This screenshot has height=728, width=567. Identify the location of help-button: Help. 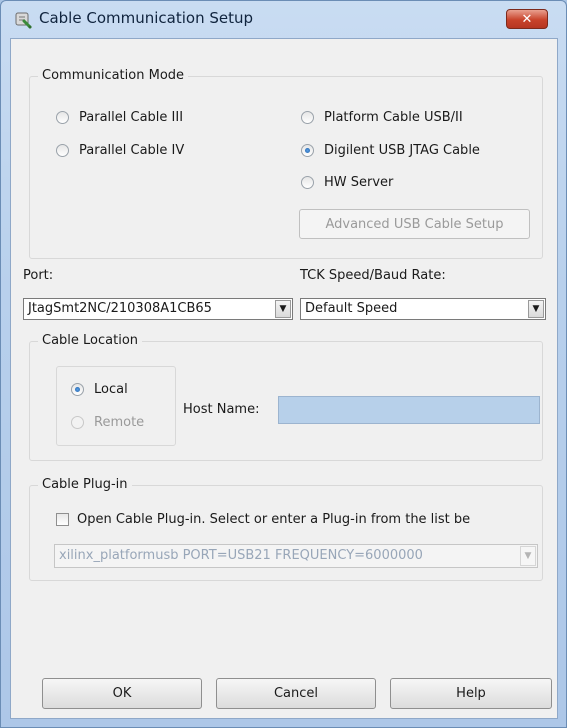
(471, 693).